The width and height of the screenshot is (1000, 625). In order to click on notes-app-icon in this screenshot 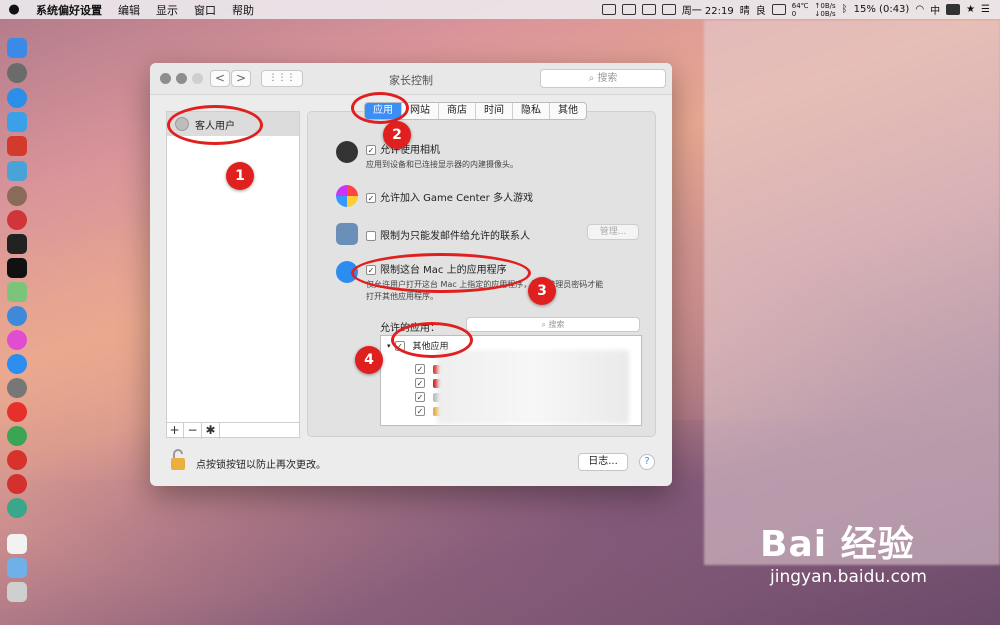, I will do `click(17, 146)`.